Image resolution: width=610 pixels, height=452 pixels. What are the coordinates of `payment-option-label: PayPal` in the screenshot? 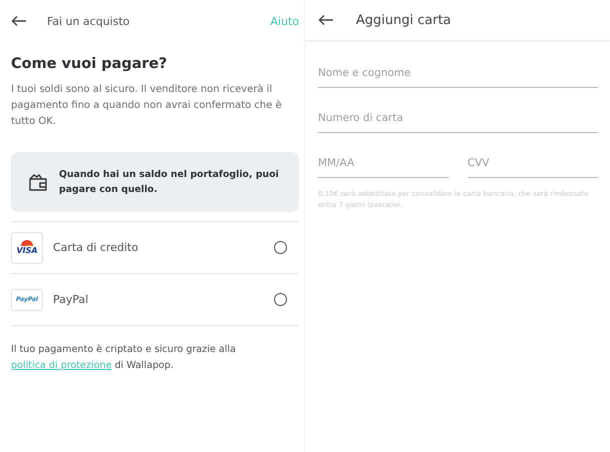 It's located at (71, 299).